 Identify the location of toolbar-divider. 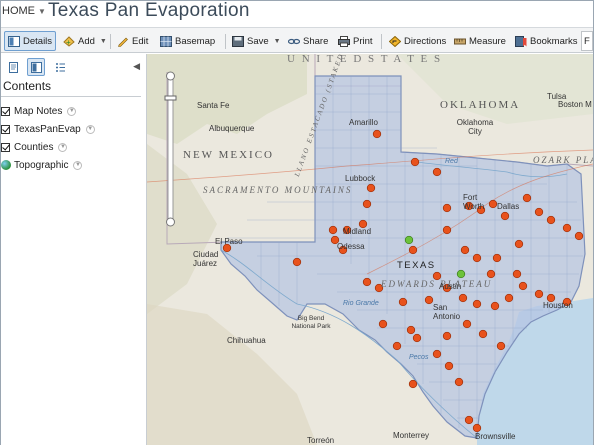
(381, 41).